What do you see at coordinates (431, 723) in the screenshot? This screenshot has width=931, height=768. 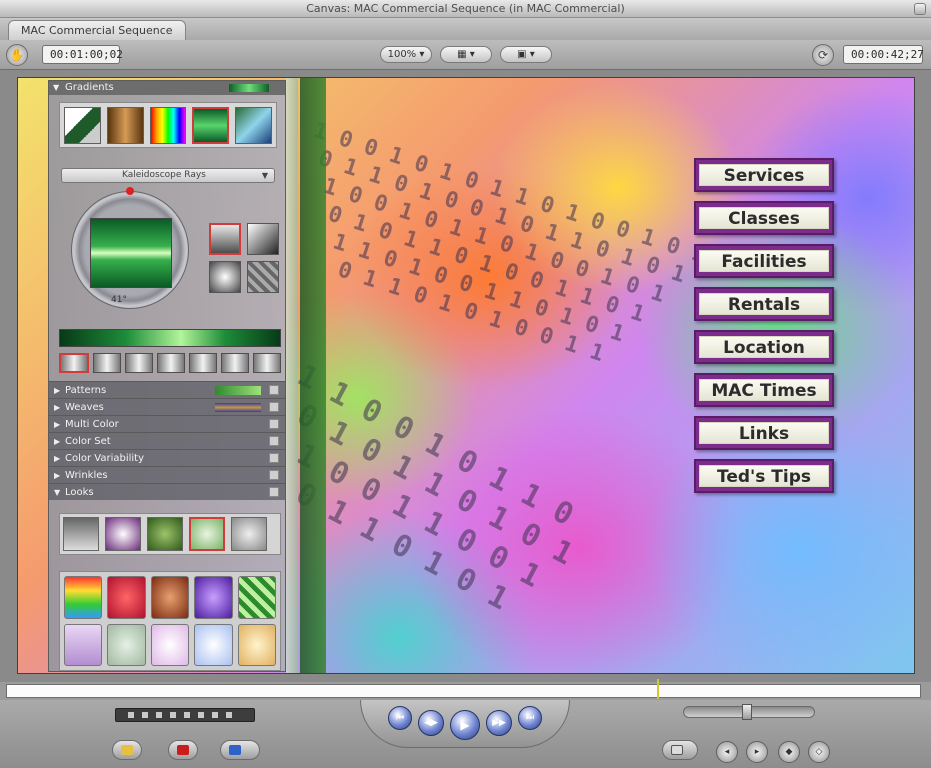 I see `play-in-to-out-icon: ◀▶` at bounding box center [431, 723].